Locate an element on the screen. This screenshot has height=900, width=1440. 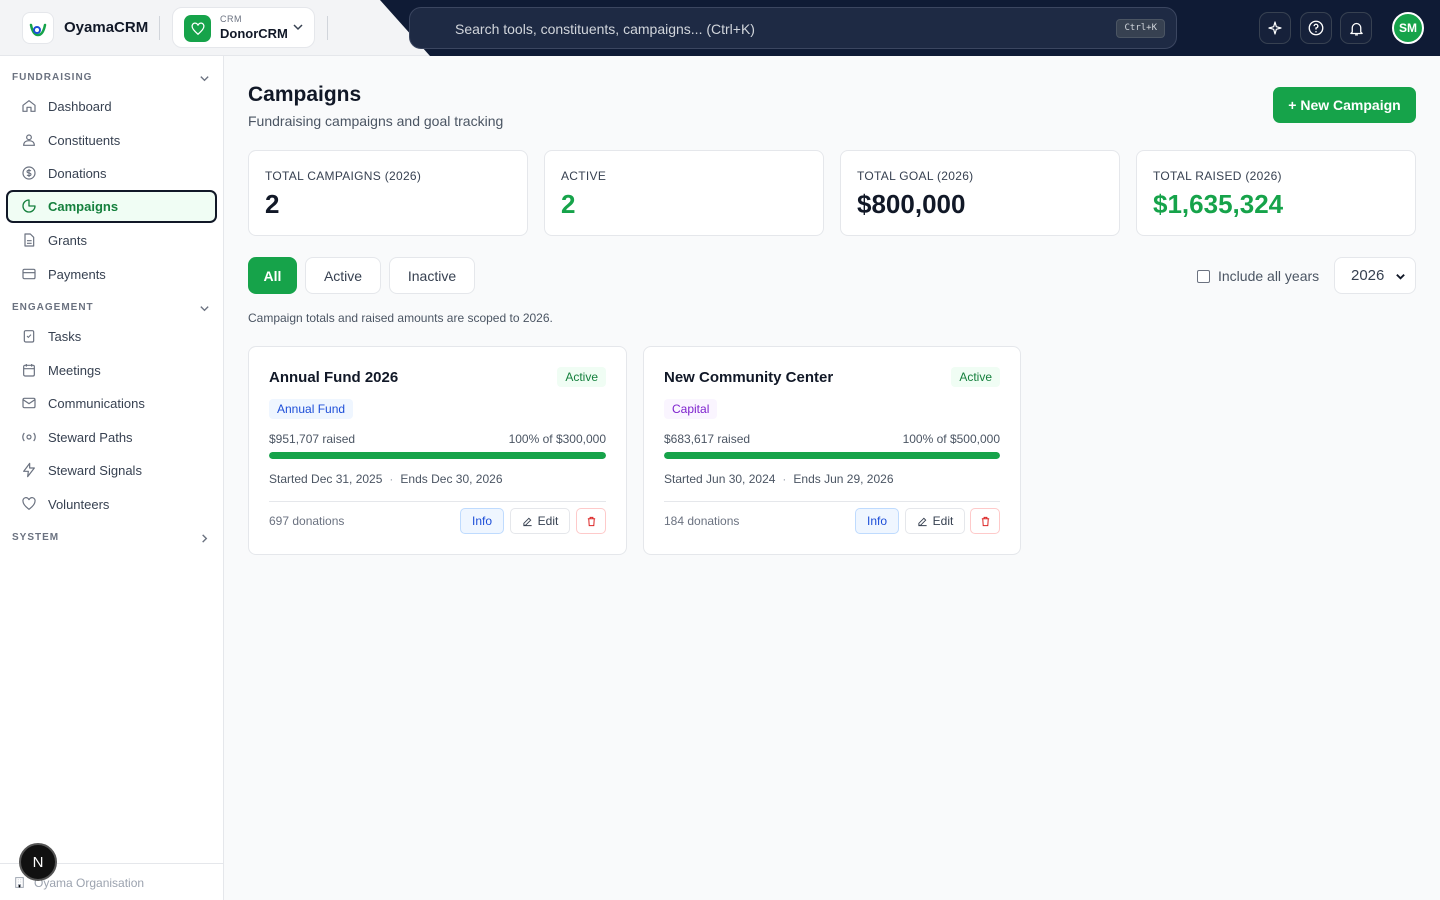
org-name: Oyama Organisation is located at coordinates (89, 883).